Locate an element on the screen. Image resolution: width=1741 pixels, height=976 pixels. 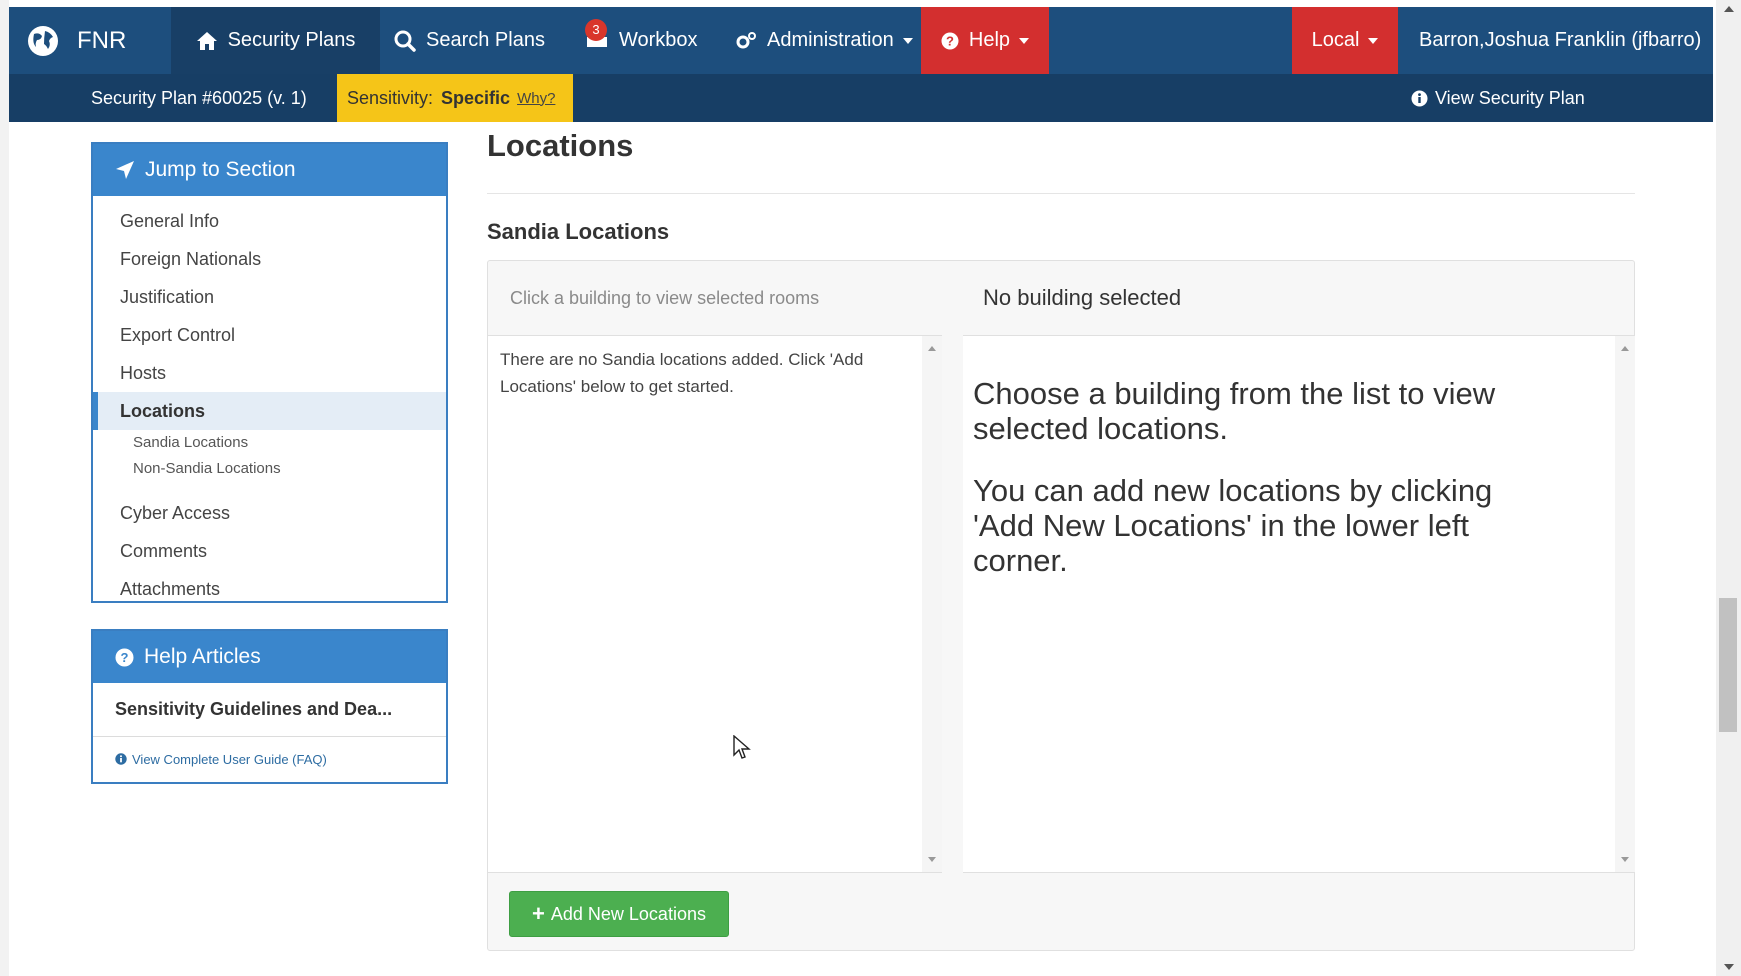
add-new-locations-button: + Add New Locations is located at coordinates (619, 914).